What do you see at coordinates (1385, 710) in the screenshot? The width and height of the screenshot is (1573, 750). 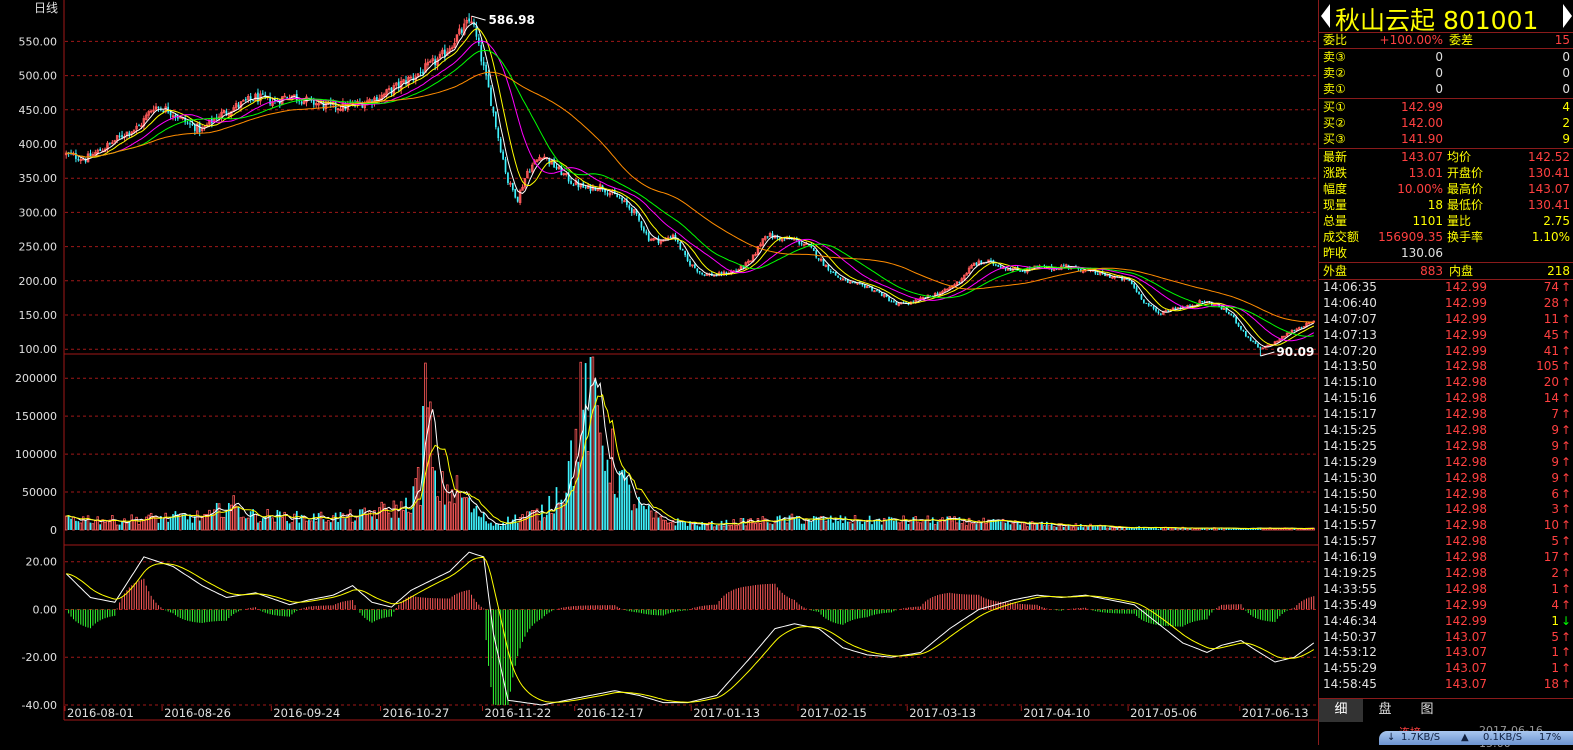 I see `tab-board: 盘` at bounding box center [1385, 710].